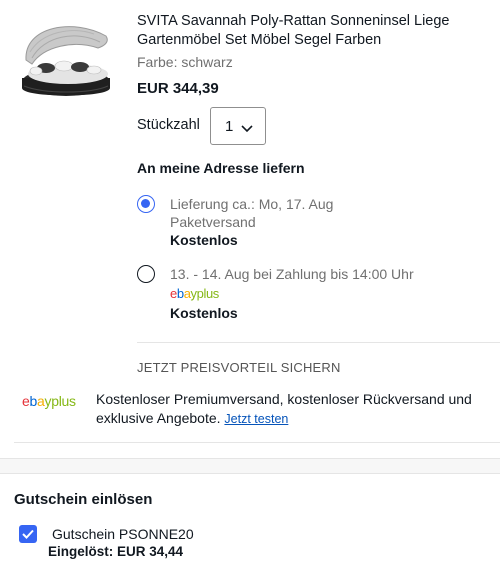  What do you see at coordinates (292, 274) in the screenshot?
I see `shipping-option-delivery-date: 13. - 14. Aug bei Zahlung bis 14:00 Uhr` at bounding box center [292, 274].